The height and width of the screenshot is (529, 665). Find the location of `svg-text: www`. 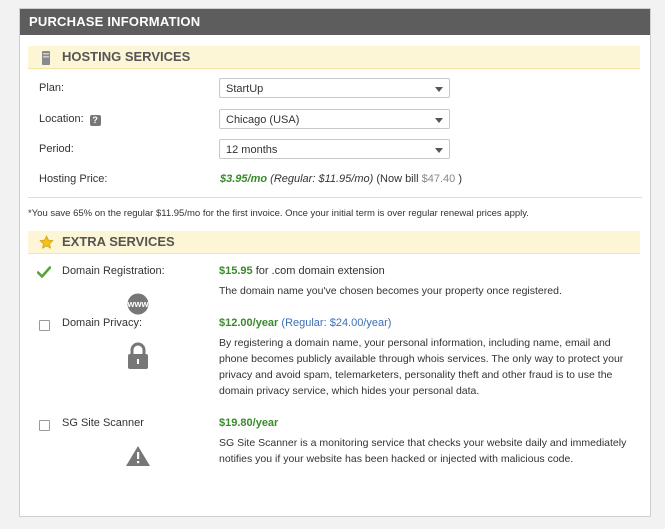

svg-text: www is located at coordinates (137, 304).